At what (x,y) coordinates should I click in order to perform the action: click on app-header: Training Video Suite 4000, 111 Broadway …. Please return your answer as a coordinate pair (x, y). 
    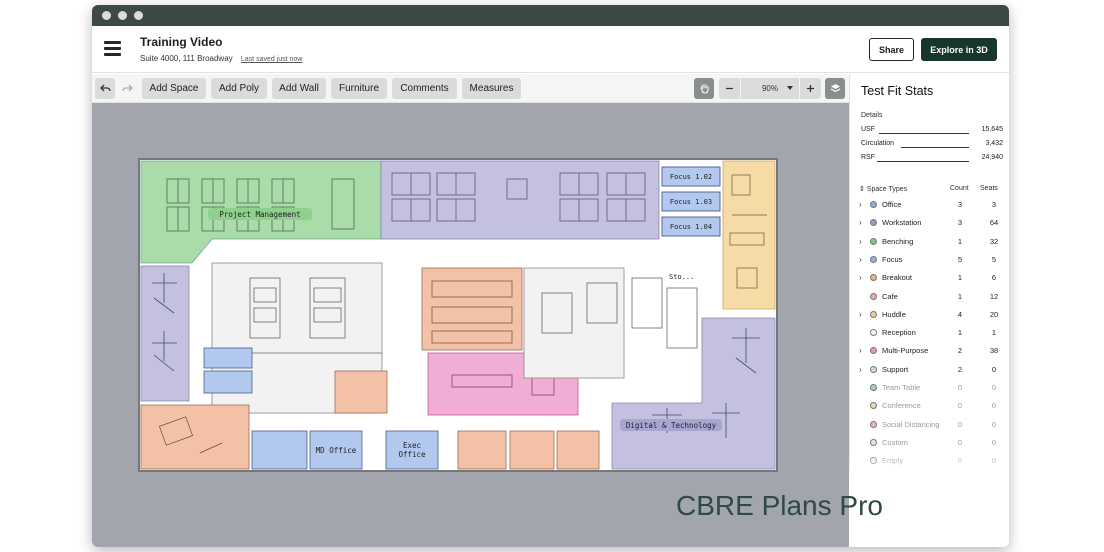
    Looking at the image, I should click on (550, 49).